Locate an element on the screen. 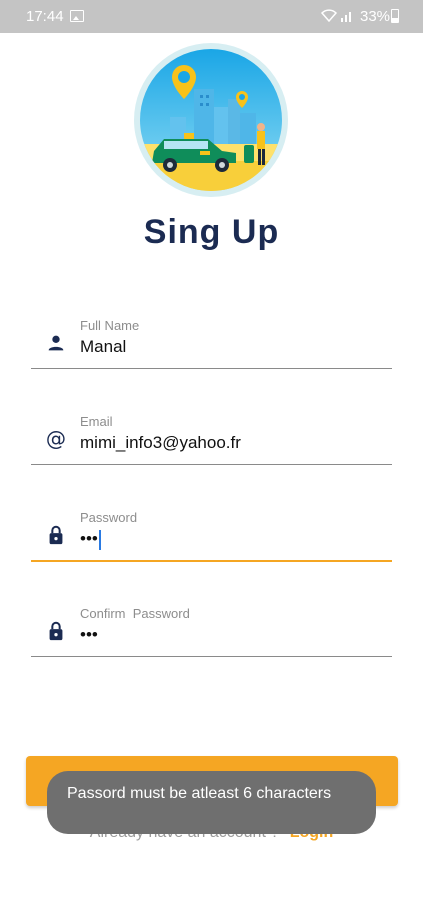 This screenshot has height=900, width=423. status-bar: 17:44 33% is located at coordinates (211, 16).